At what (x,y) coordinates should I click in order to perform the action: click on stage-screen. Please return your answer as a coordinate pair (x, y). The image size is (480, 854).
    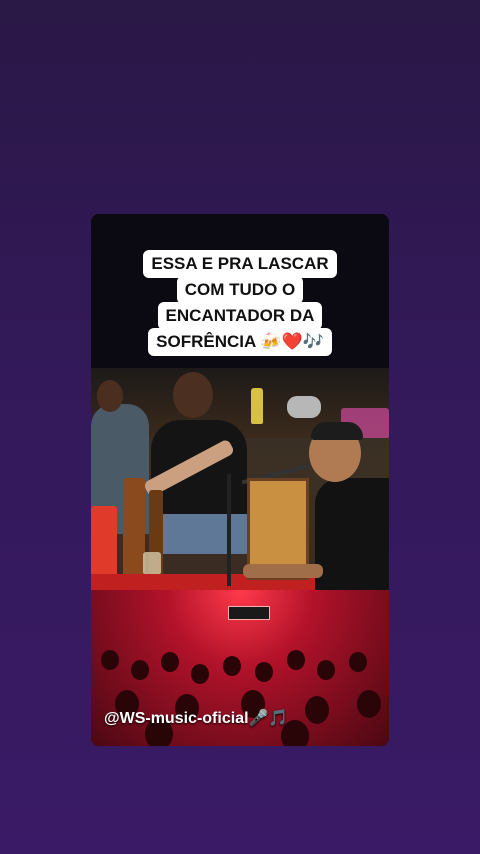
    Looking at the image, I should click on (249, 613).